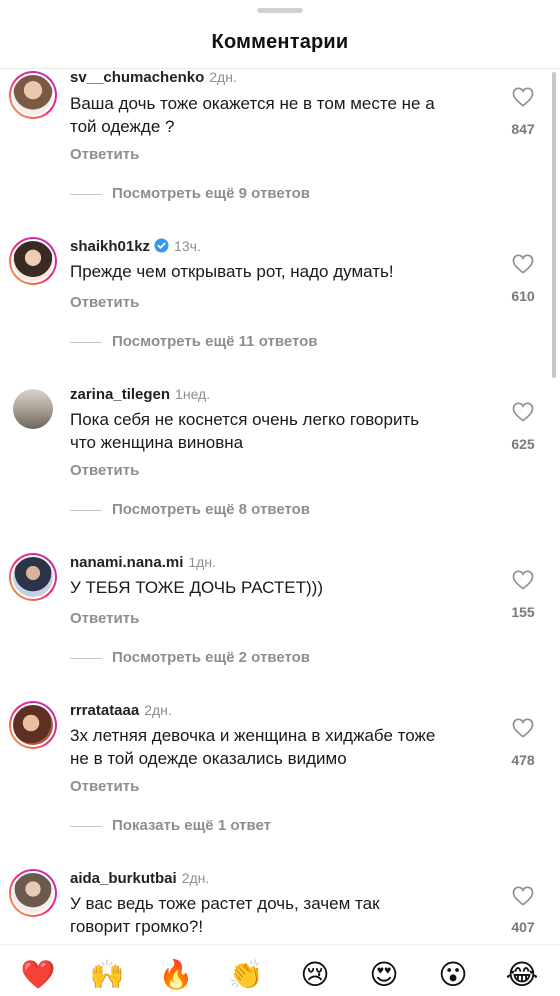 The height and width of the screenshot is (996, 560). I want to click on crying-face-emoji-icon: 😢, so click(315, 975).